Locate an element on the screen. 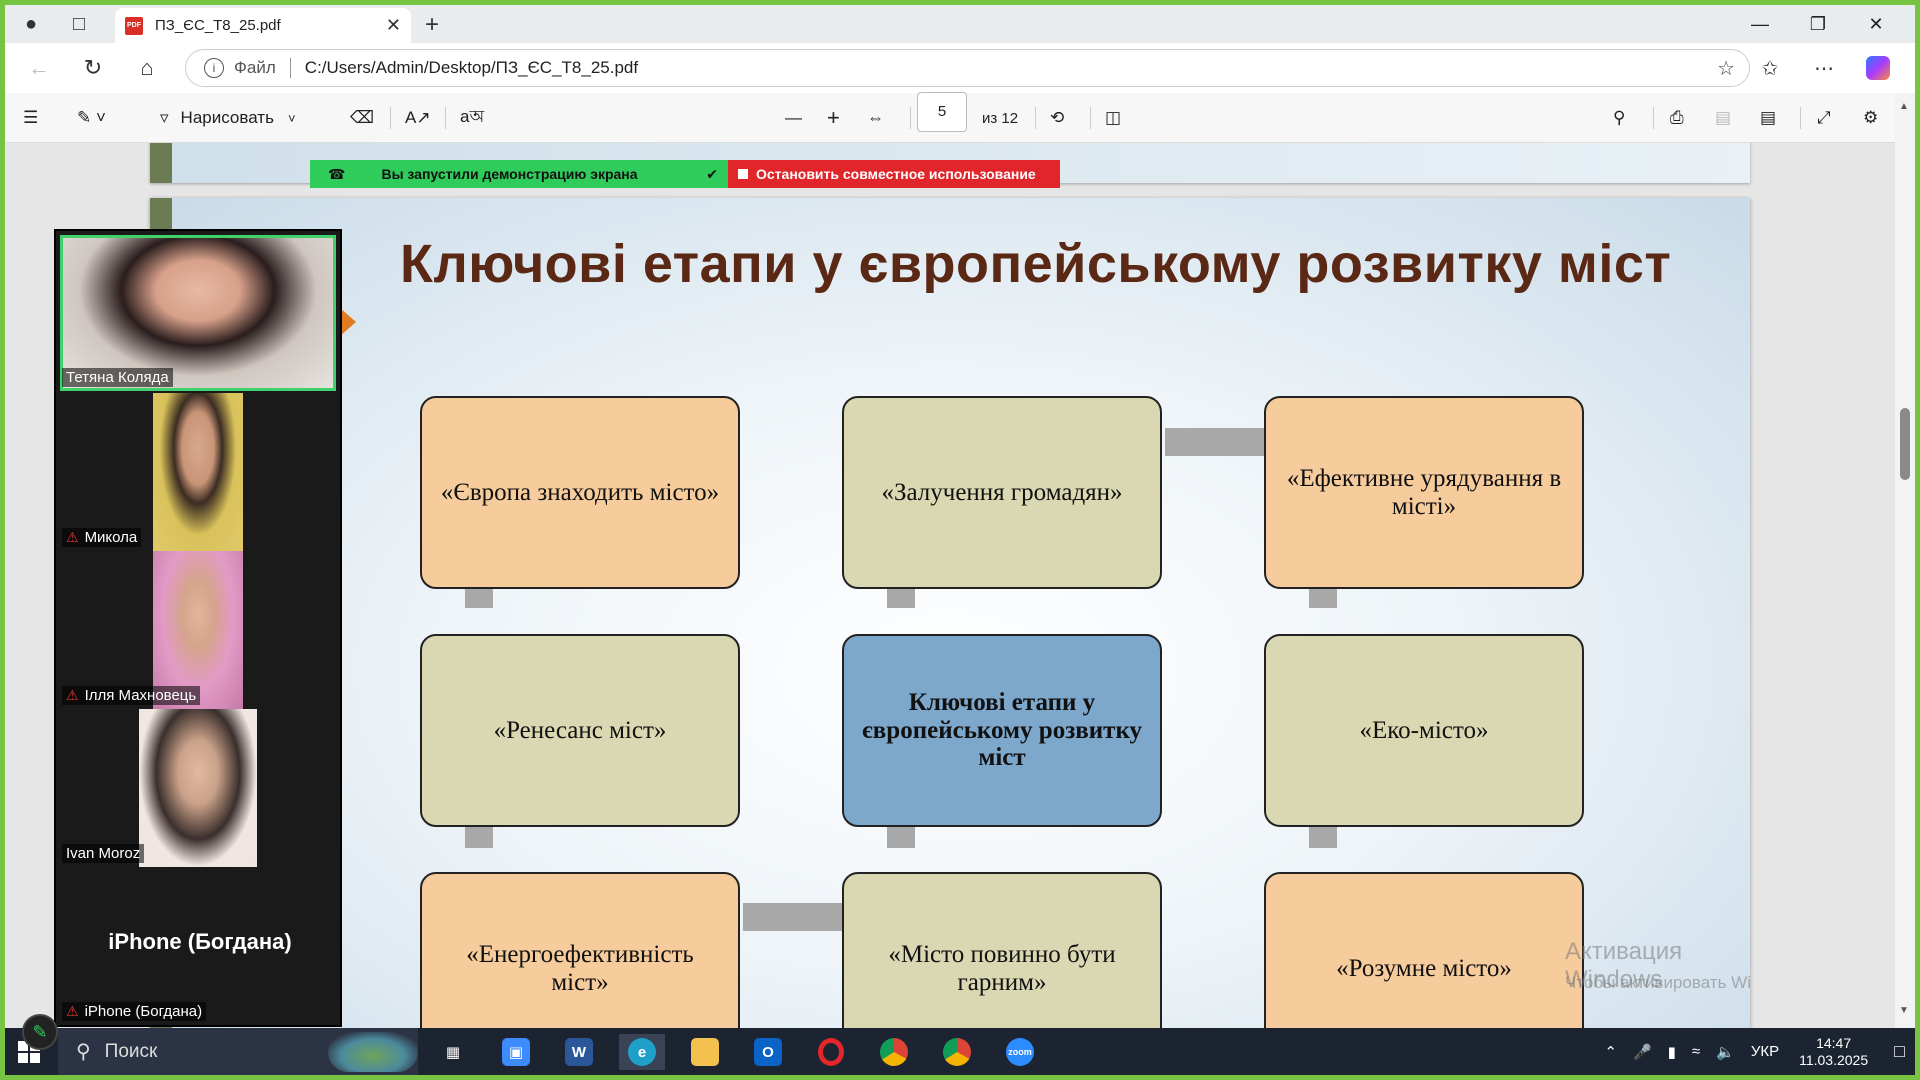  participant-tile: Ivan Moroz is located at coordinates (200, 788).